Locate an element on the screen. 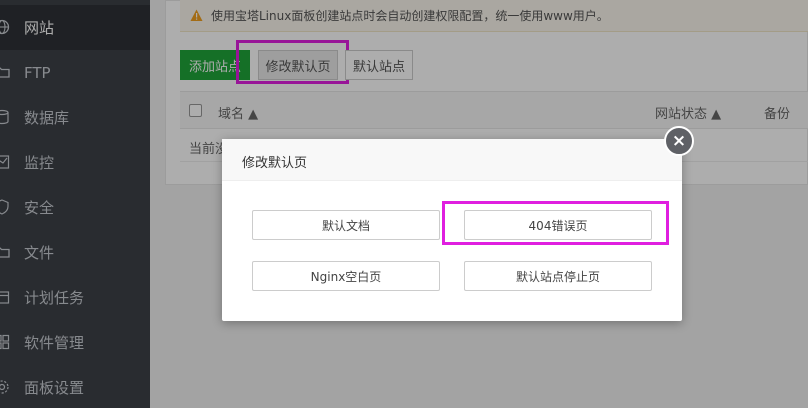  option-label: 默认文档 is located at coordinates (345, 225).